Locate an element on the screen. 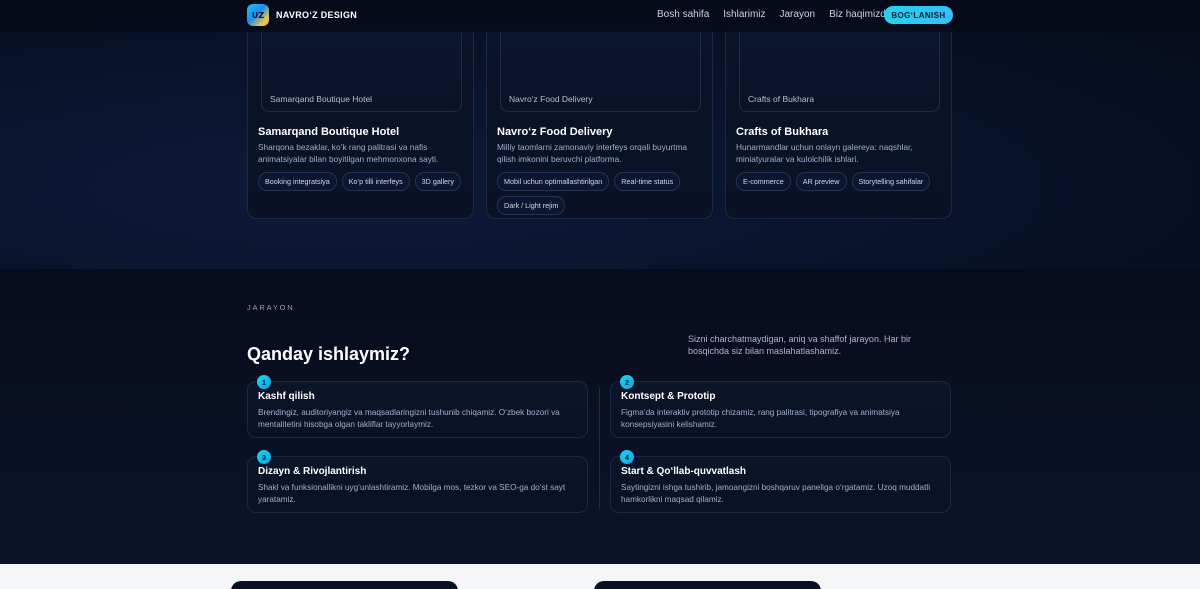  project-title: Samarqand Boutique Hotel is located at coordinates (329, 132).